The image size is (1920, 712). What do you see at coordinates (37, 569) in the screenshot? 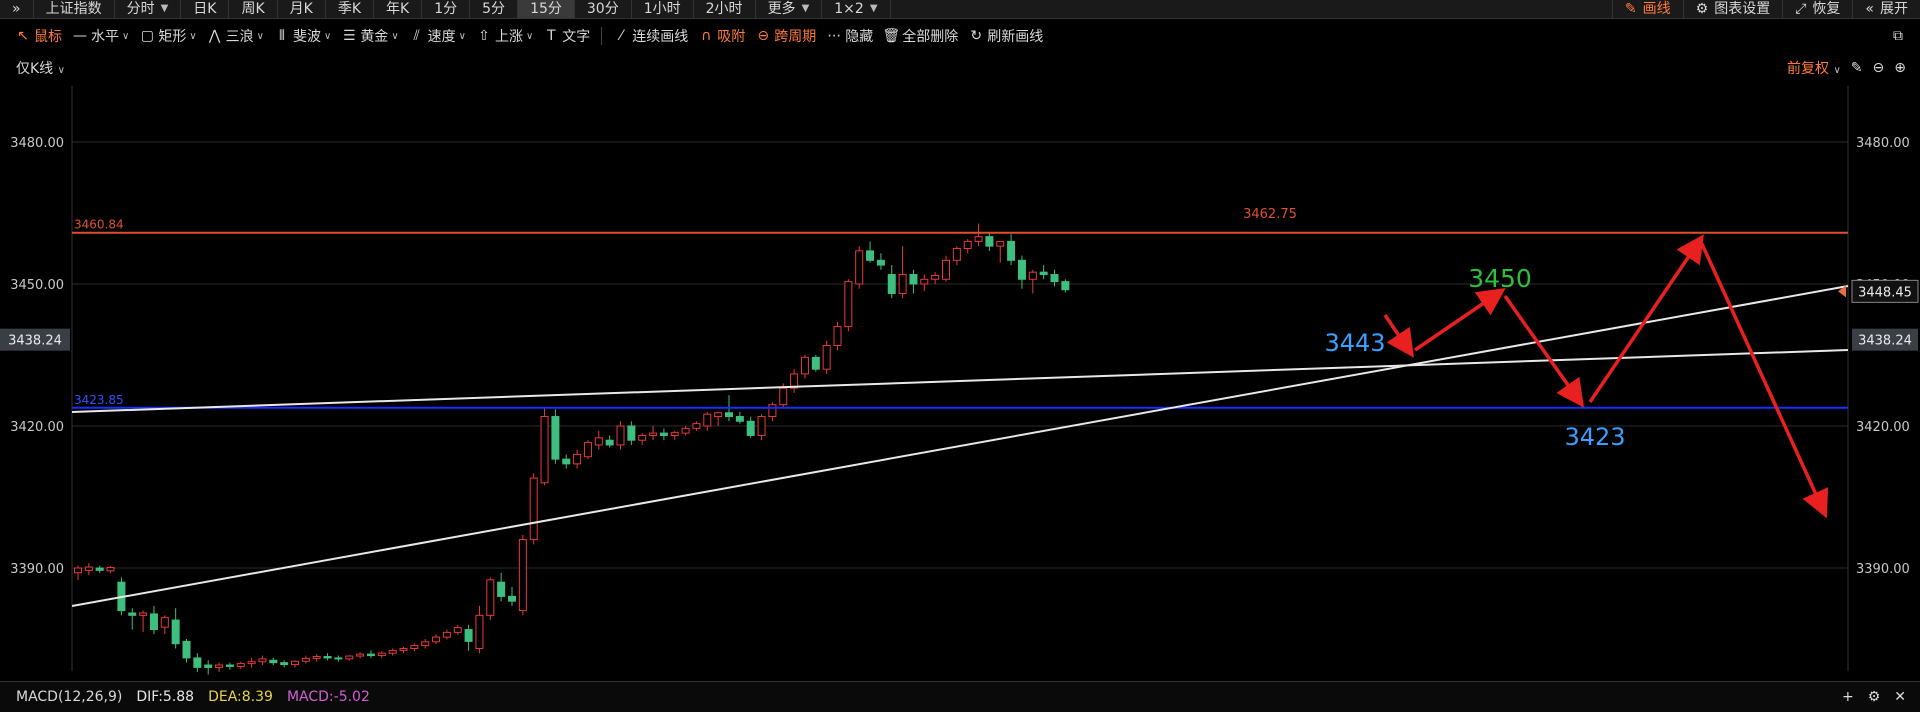
I see `y-tick-label-left: 3390.00` at bounding box center [37, 569].